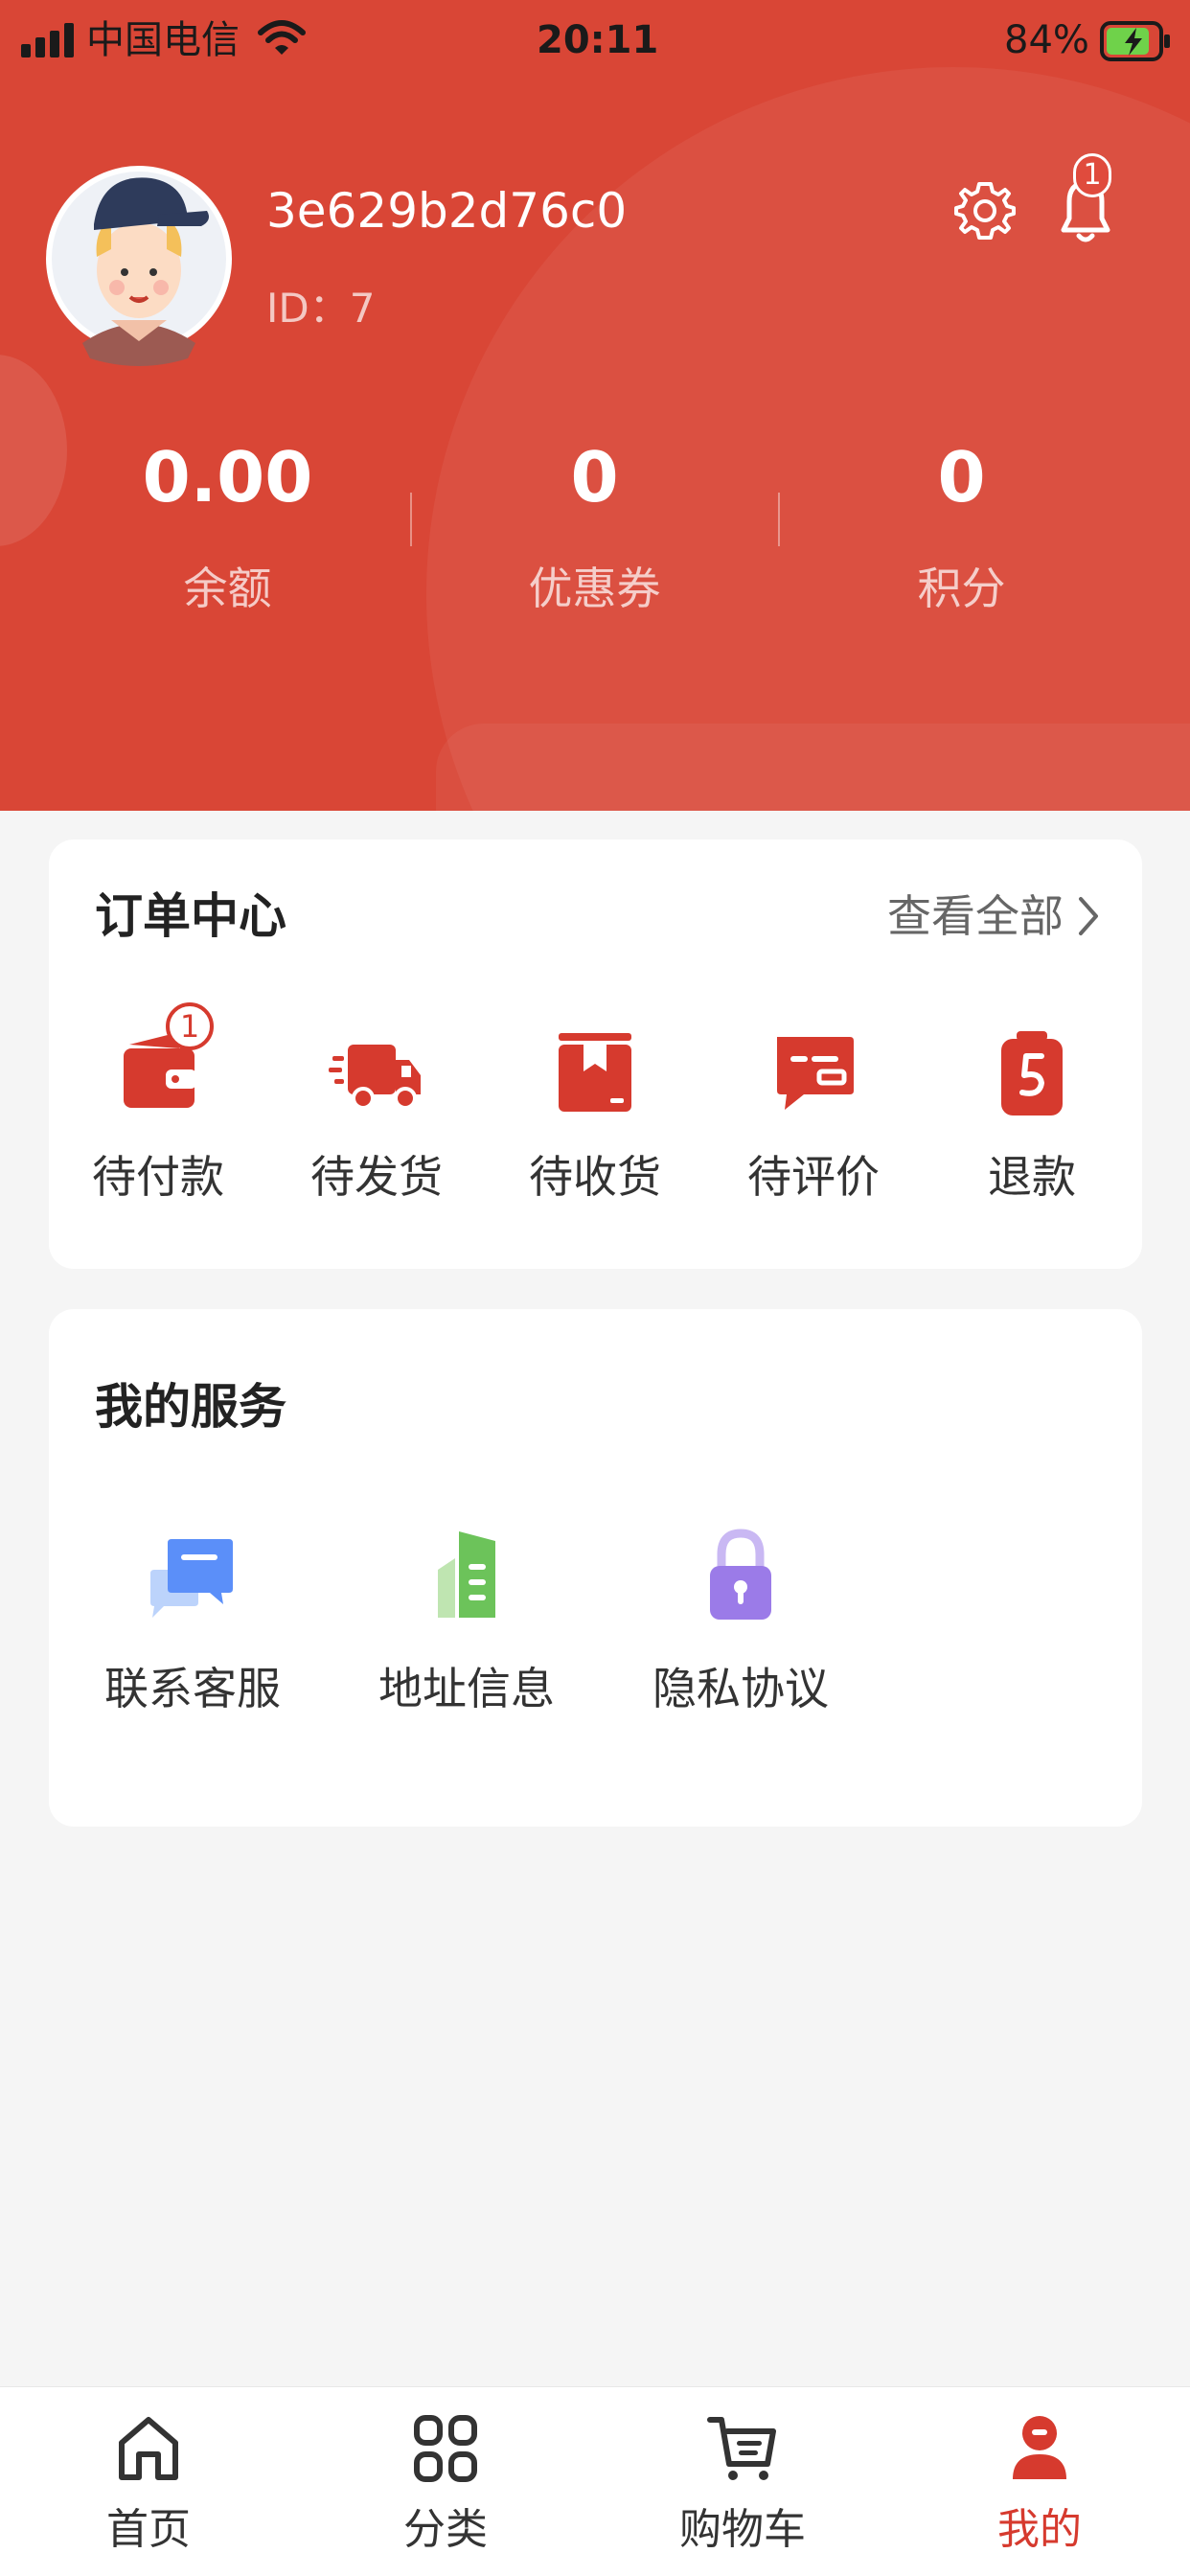  I want to click on package-icon, so click(595, 1072).